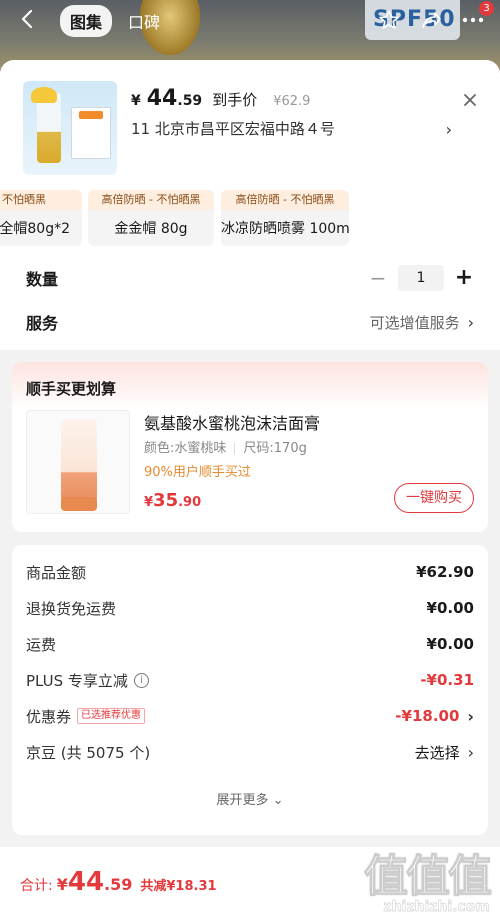  I want to click on summary-row: 退换货免运费 ¥0.00, so click(250, 608).